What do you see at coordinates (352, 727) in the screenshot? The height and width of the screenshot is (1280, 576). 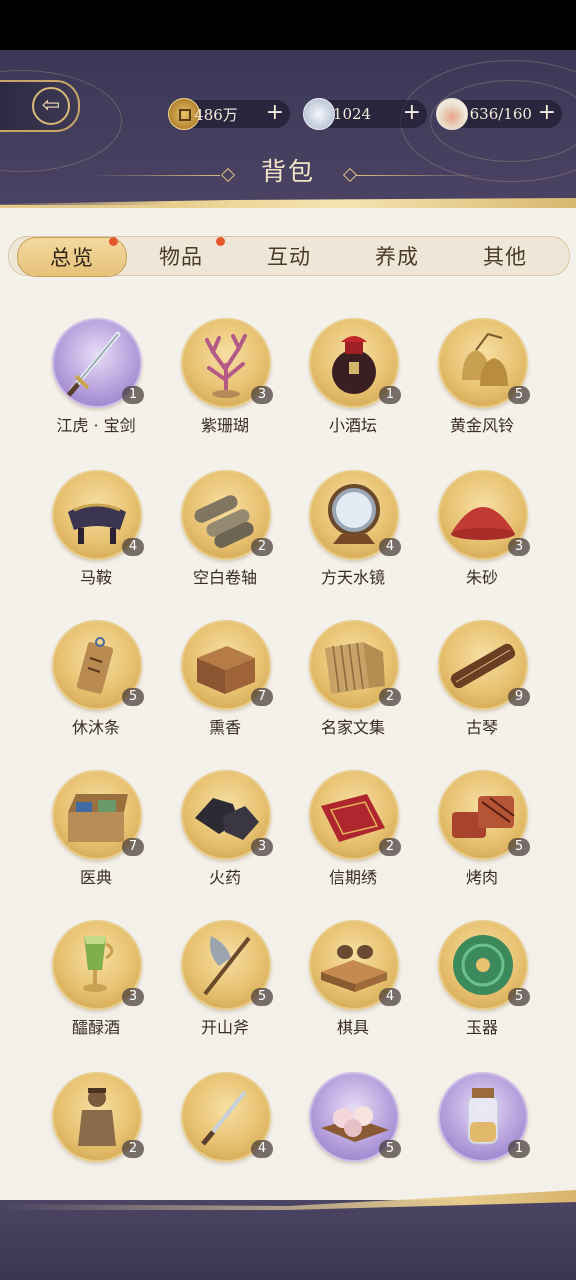 I see `item-name: 名家文集` at bounding box center [352, 727].